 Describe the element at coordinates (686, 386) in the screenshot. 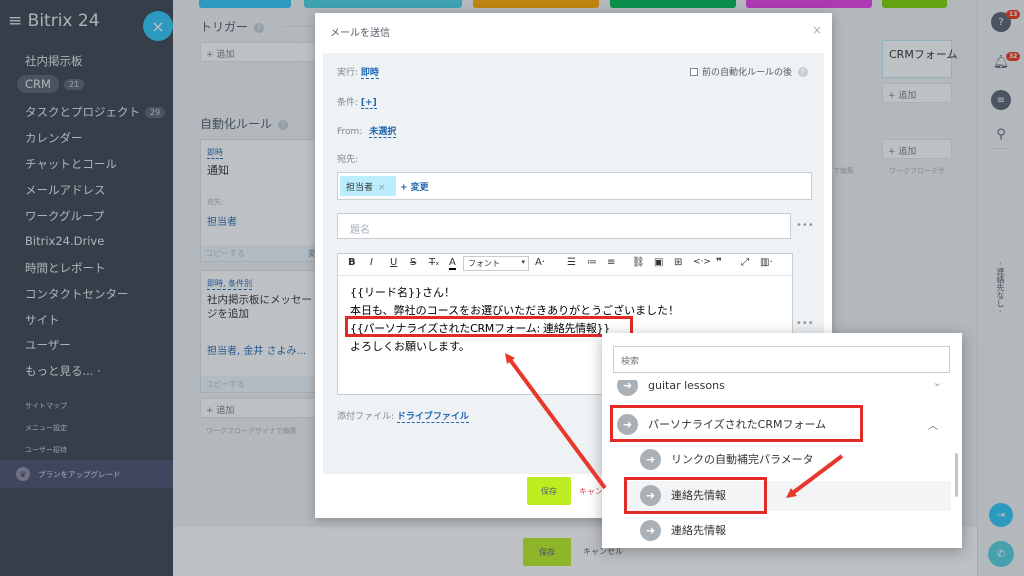

I see `popup-item-label: guitar lessons` at that location.